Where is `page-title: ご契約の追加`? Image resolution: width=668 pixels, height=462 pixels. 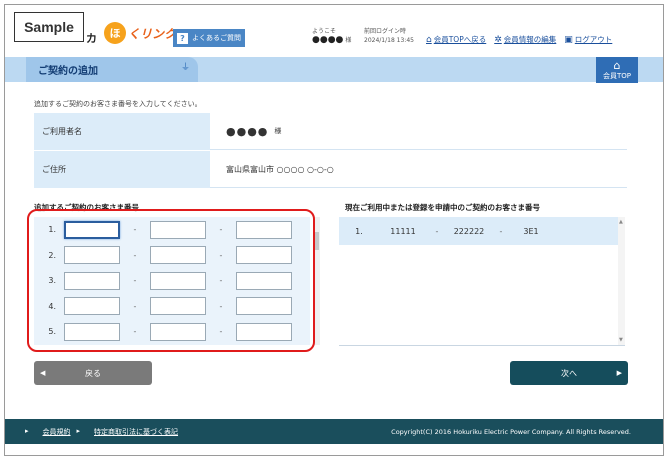 page-title: ご契約の追加 is located at coordinates (112, 69).